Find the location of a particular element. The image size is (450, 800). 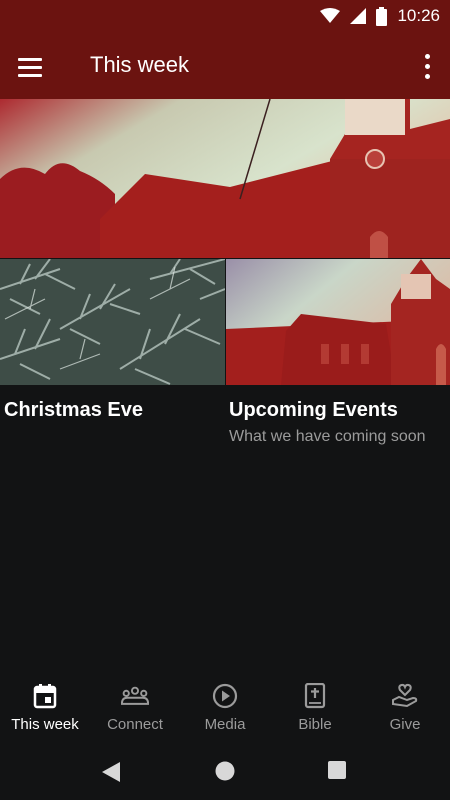

nav-give: Give is located at coordinates (405, 710).